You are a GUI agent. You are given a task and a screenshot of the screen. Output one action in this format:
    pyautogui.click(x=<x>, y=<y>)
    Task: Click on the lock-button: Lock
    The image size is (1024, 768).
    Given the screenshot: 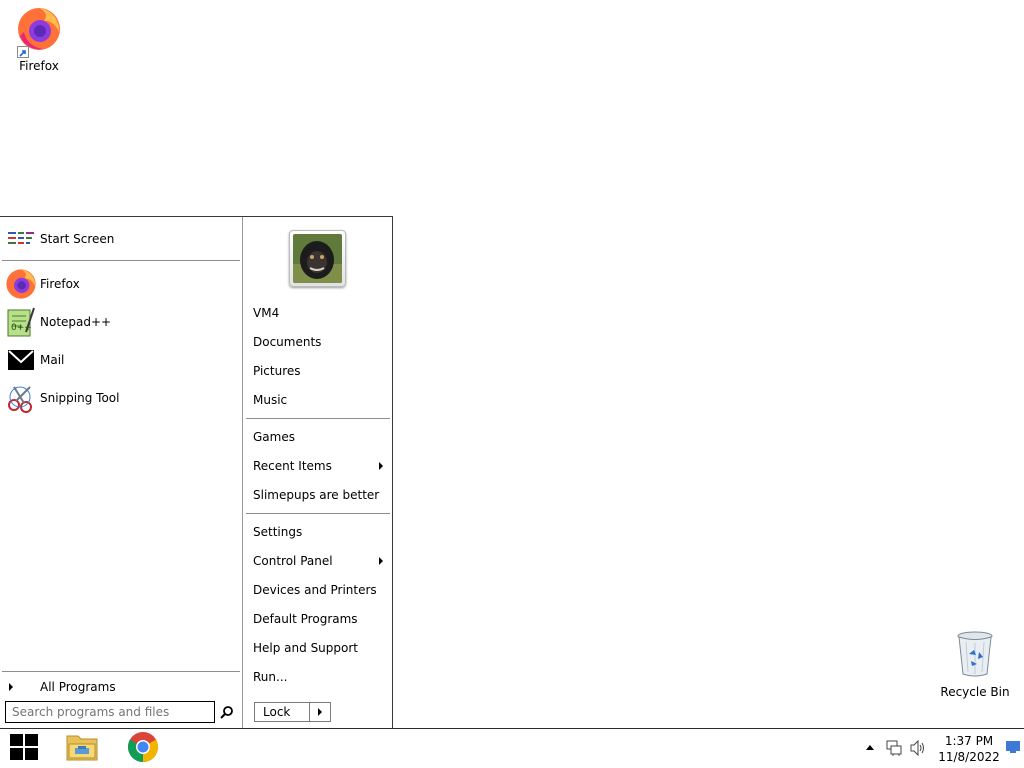 What is the action you would take?
    pyautogui.click(x=282, y=712)
    